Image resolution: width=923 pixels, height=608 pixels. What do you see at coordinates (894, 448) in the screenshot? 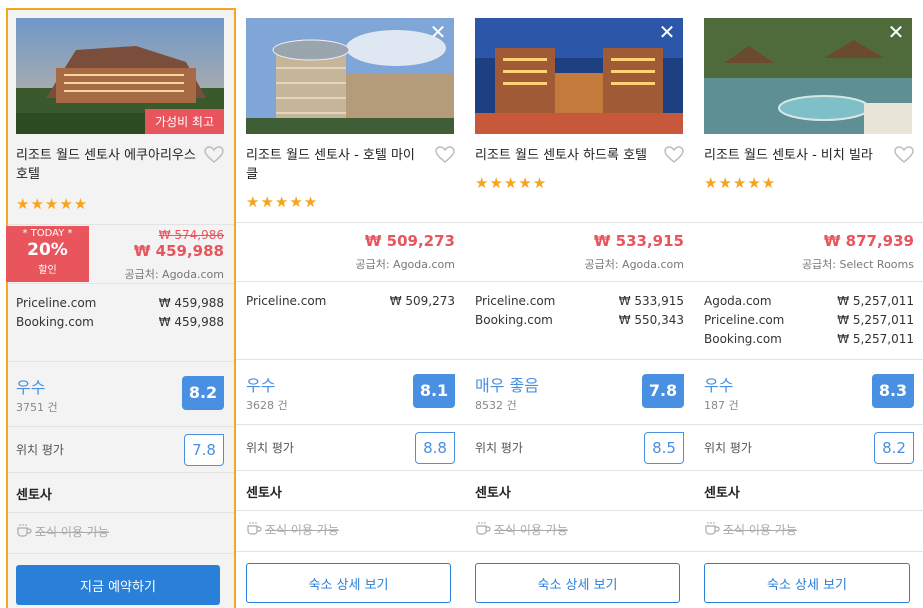
I see `location-score: 8.2` at bounding box center [894, 448].